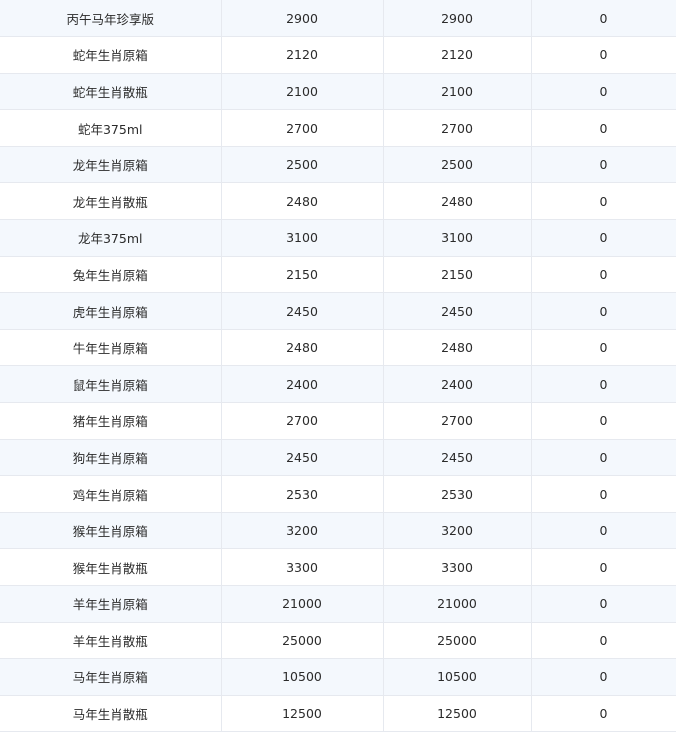  What do you see at coordinates (111, 201) in the screenshot?
I see `product-name-cell: 龙年生肖散瓶` at bounding box center [111, 201].